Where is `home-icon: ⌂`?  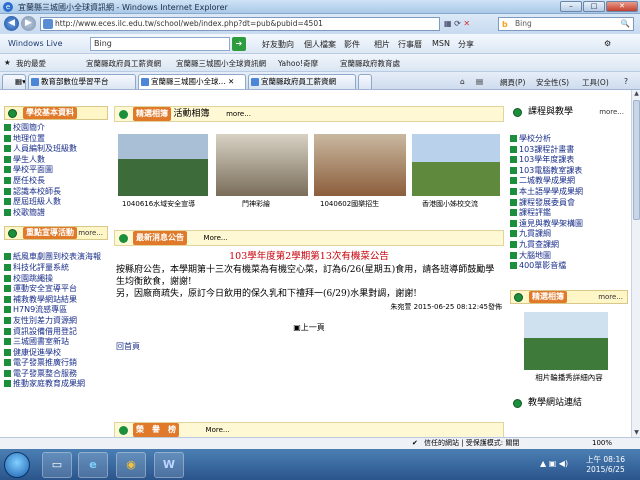 home-icon: ⌂ is located at coordinates (462, 81).